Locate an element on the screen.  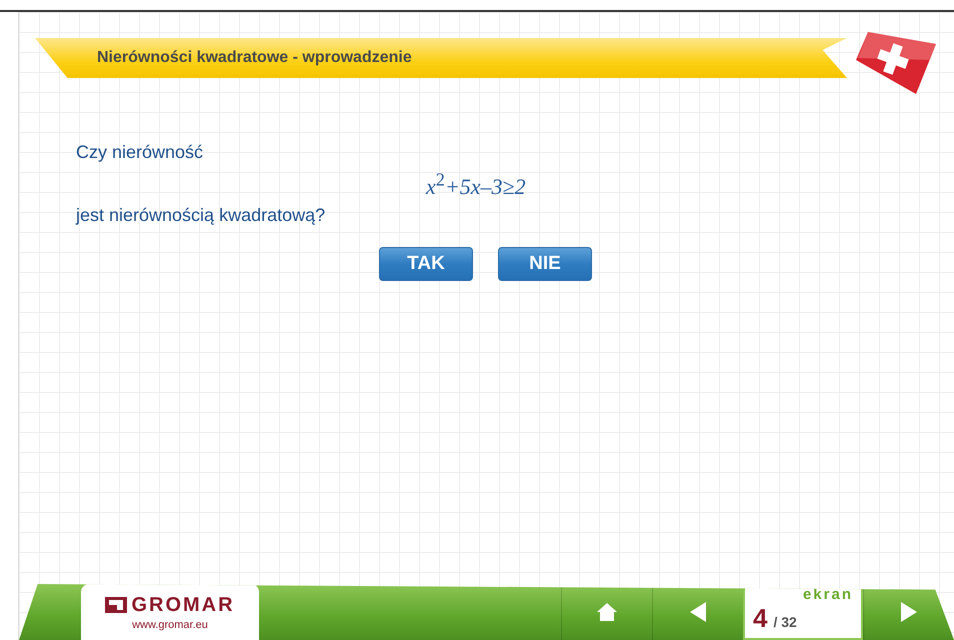
home-icon is located at coordinates (607, 612).